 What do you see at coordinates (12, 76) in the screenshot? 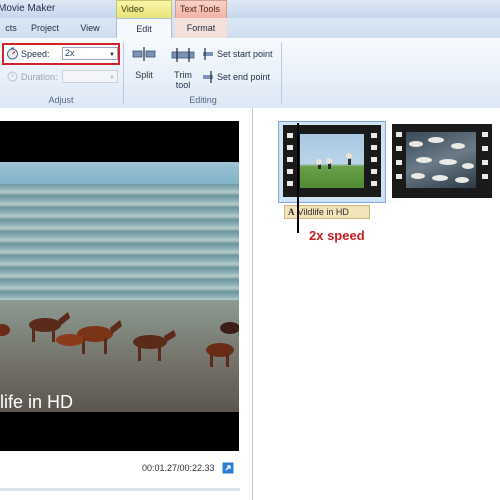
I see `duration-icon` at bounding box center [12, 76].